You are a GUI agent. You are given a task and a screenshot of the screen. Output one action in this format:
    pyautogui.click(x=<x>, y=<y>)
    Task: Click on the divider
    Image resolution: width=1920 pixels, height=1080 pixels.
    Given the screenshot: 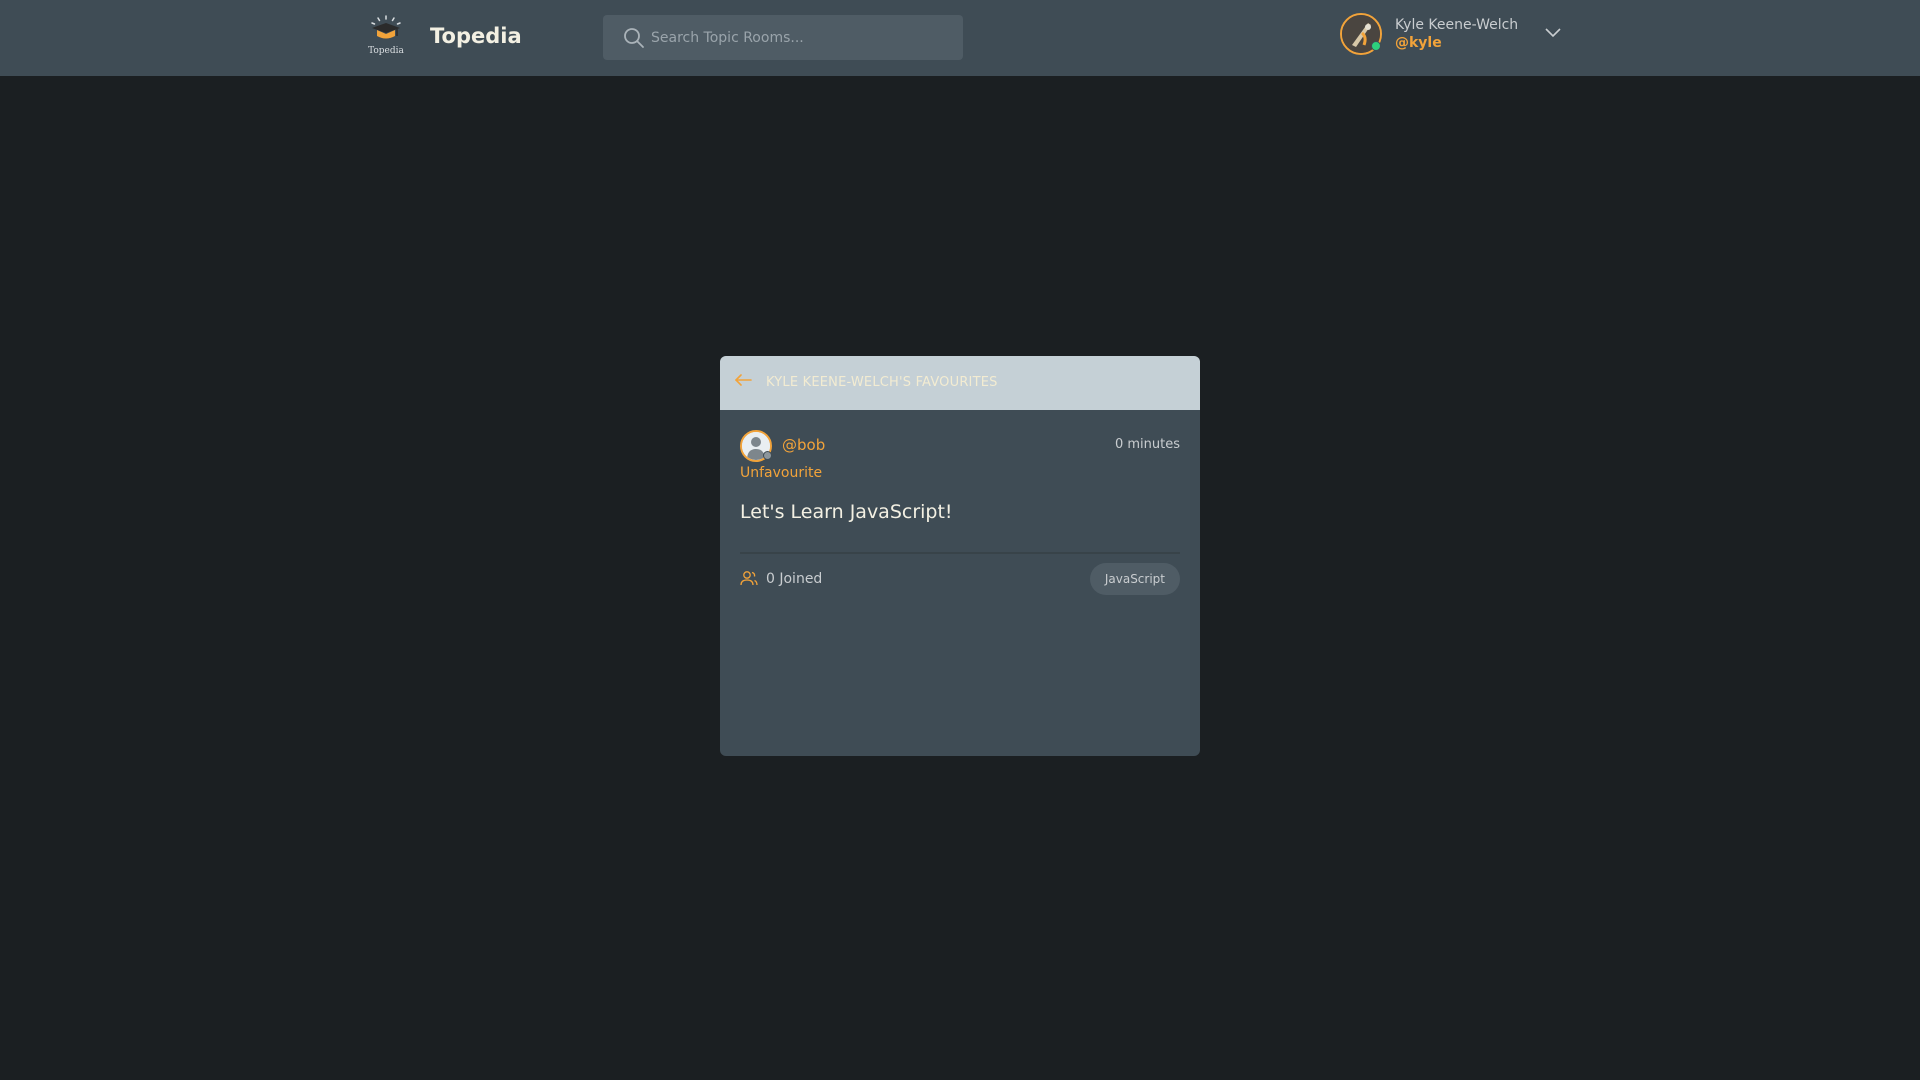 What is the action you would take?
    pyautogui.click(x=960, y=553)
    